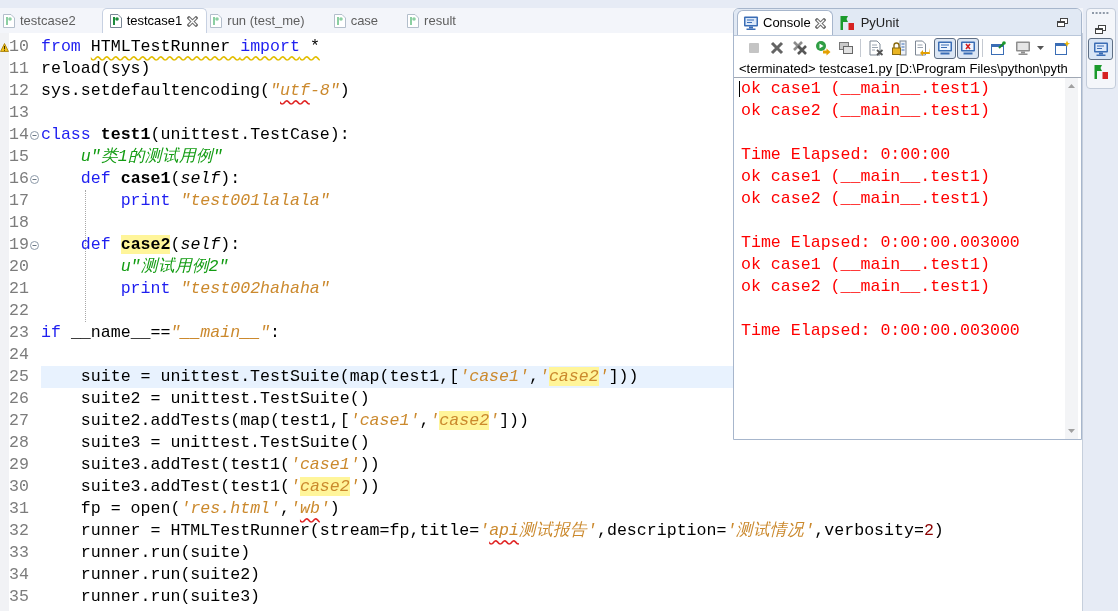 Image resolution: width=1118 pixels, height=611 pixels. I want to click on view-tab: Console, so click(785, 22).